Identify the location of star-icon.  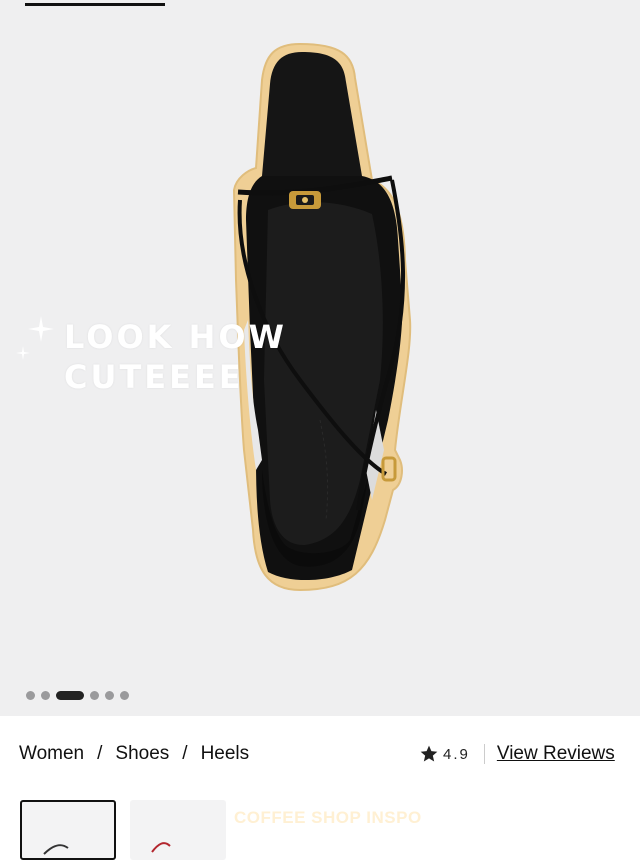
(429, 753).